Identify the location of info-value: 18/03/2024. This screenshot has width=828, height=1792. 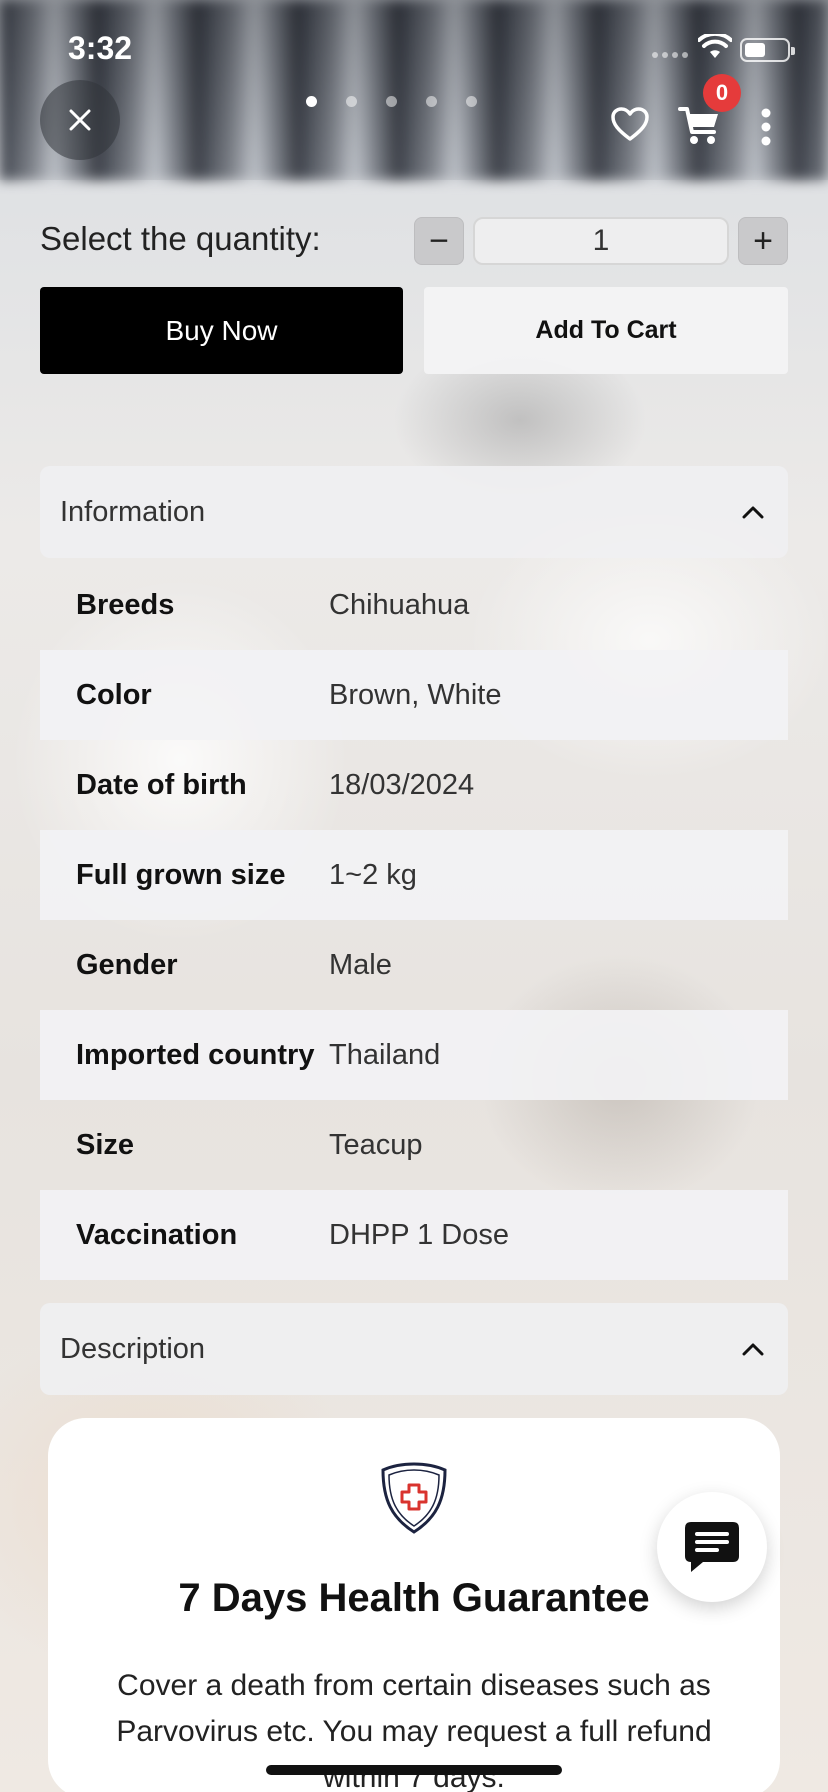
(402, 784).